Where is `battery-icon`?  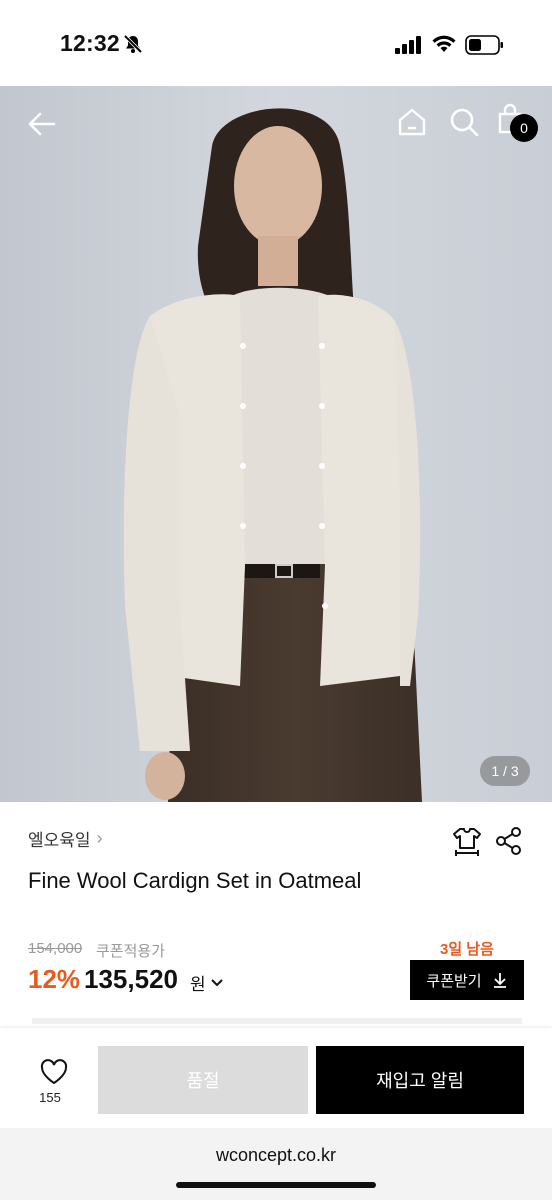 battery-icon is located at coordinates (484, 45).